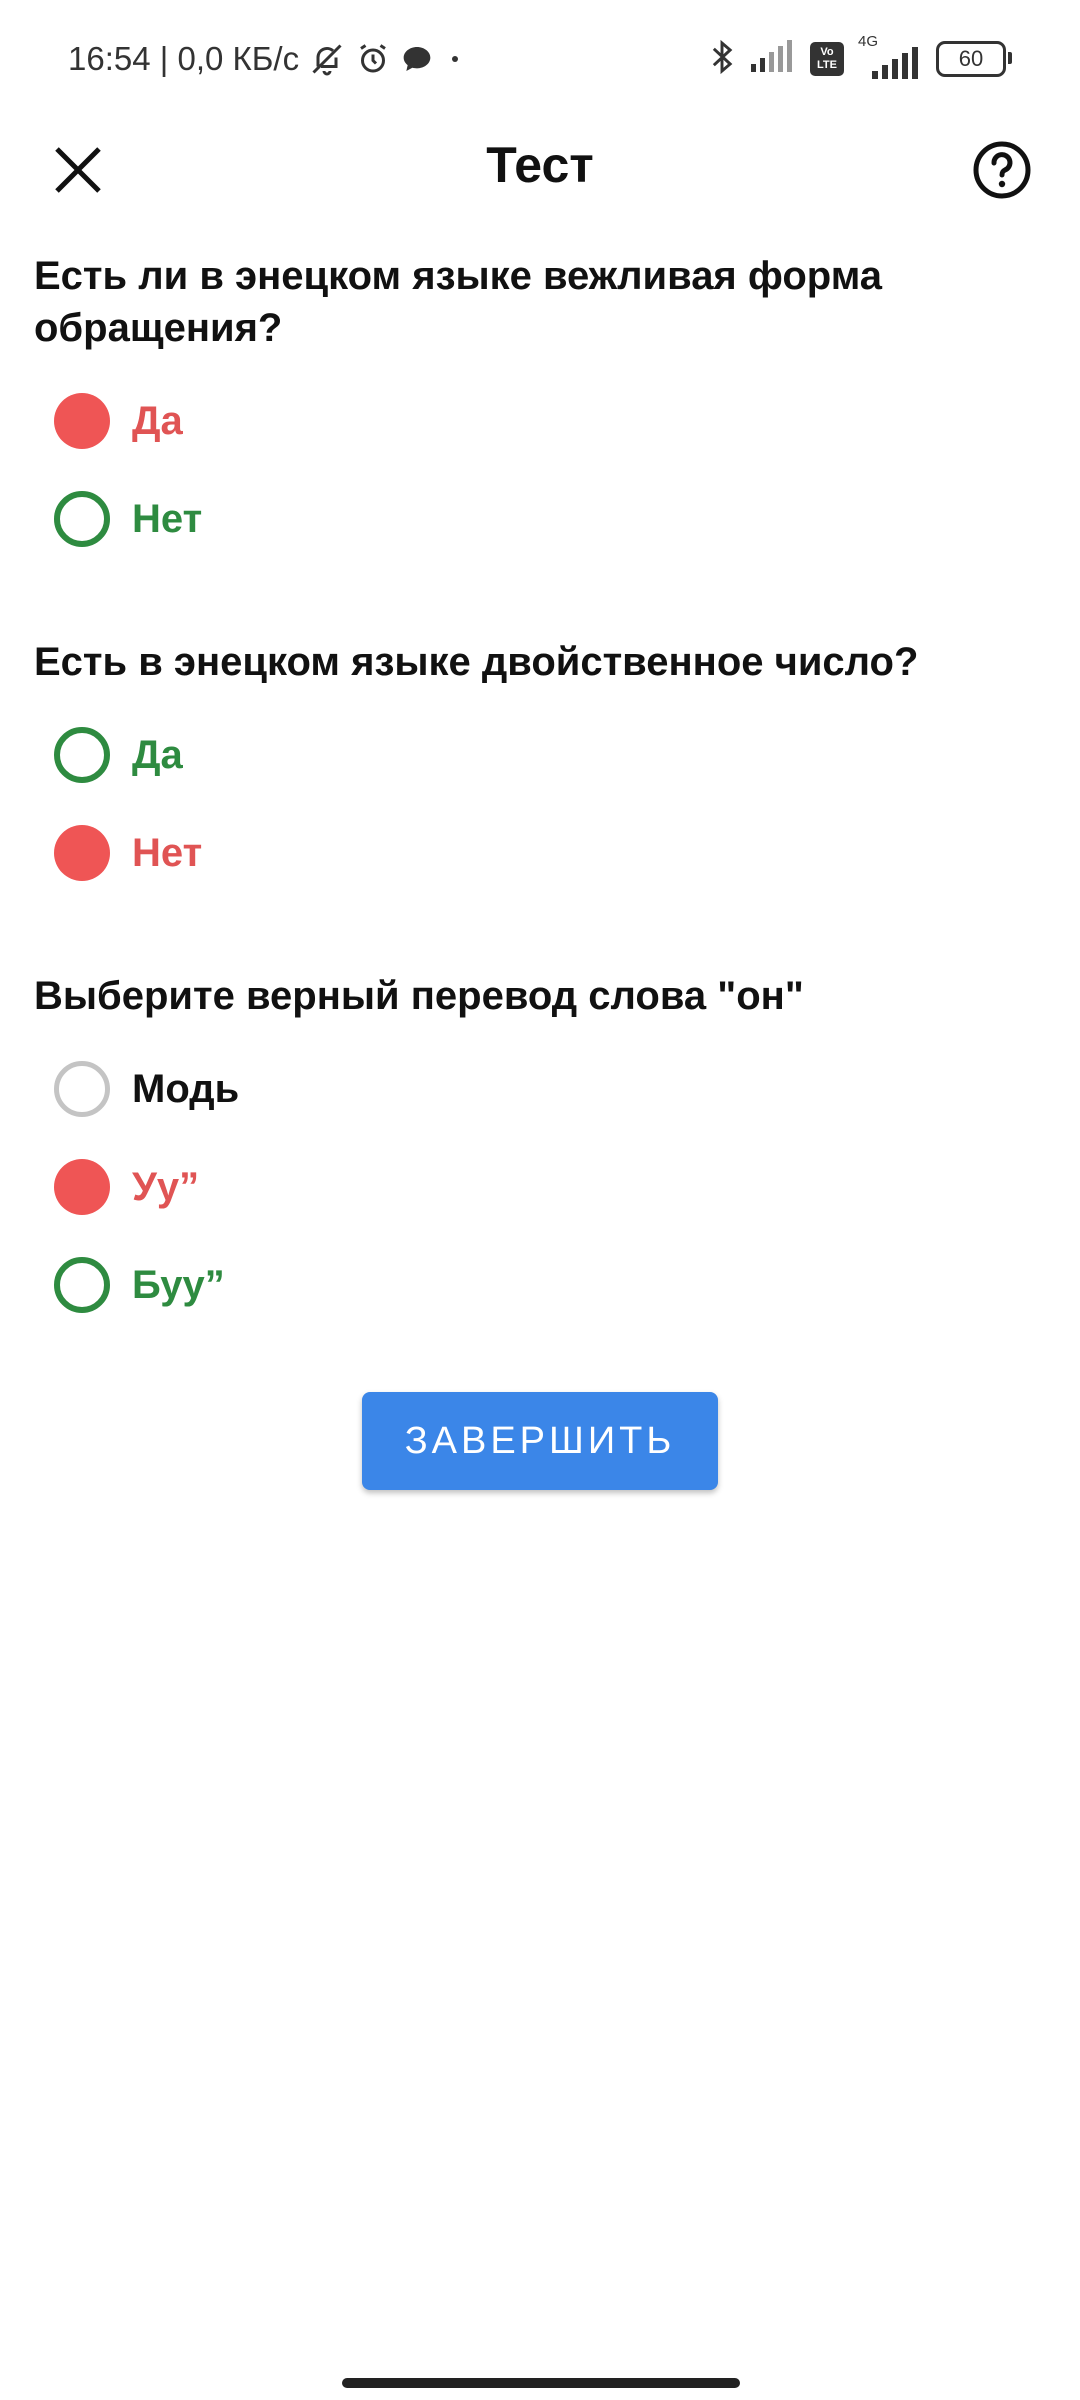 The image size is (1080, 2400). Describe the element at coordinates (419, 996) in the screenshot. I see `question-text: Выберите верный перевод слова "он"` at that location.